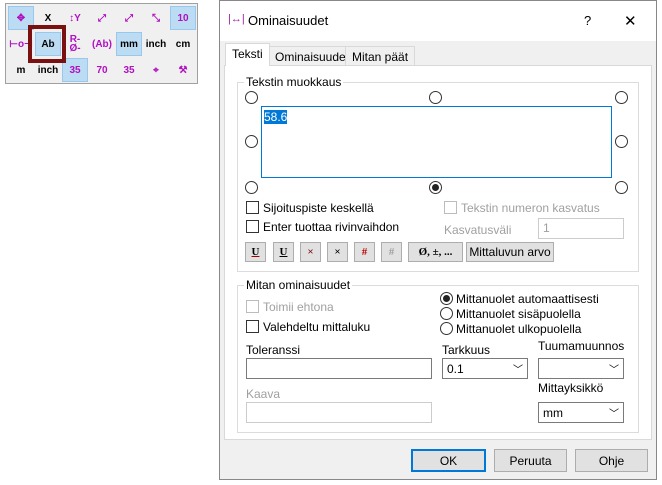 The height and width of the screenshot is (485, 662). I want to click on number-increment-checkbox, so click(450, 207).